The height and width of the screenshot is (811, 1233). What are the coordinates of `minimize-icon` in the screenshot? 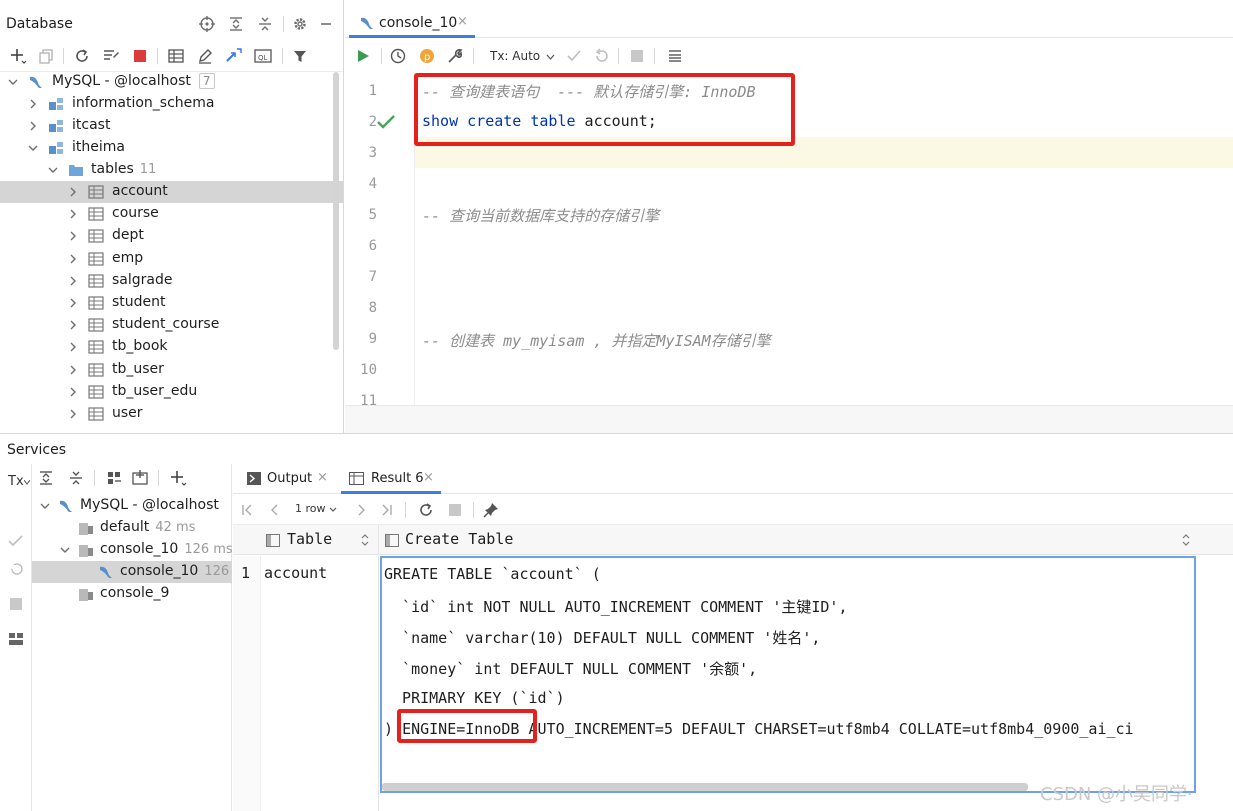 It's located at (326, 24).